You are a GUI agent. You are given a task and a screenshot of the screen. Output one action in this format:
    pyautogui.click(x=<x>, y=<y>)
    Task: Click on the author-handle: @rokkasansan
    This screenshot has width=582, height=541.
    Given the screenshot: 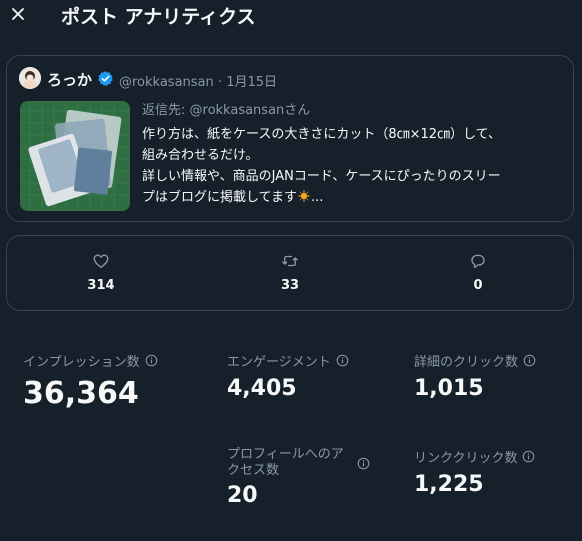 What is the action you would take?
    pyautogui.click(x=166, y=82)
    